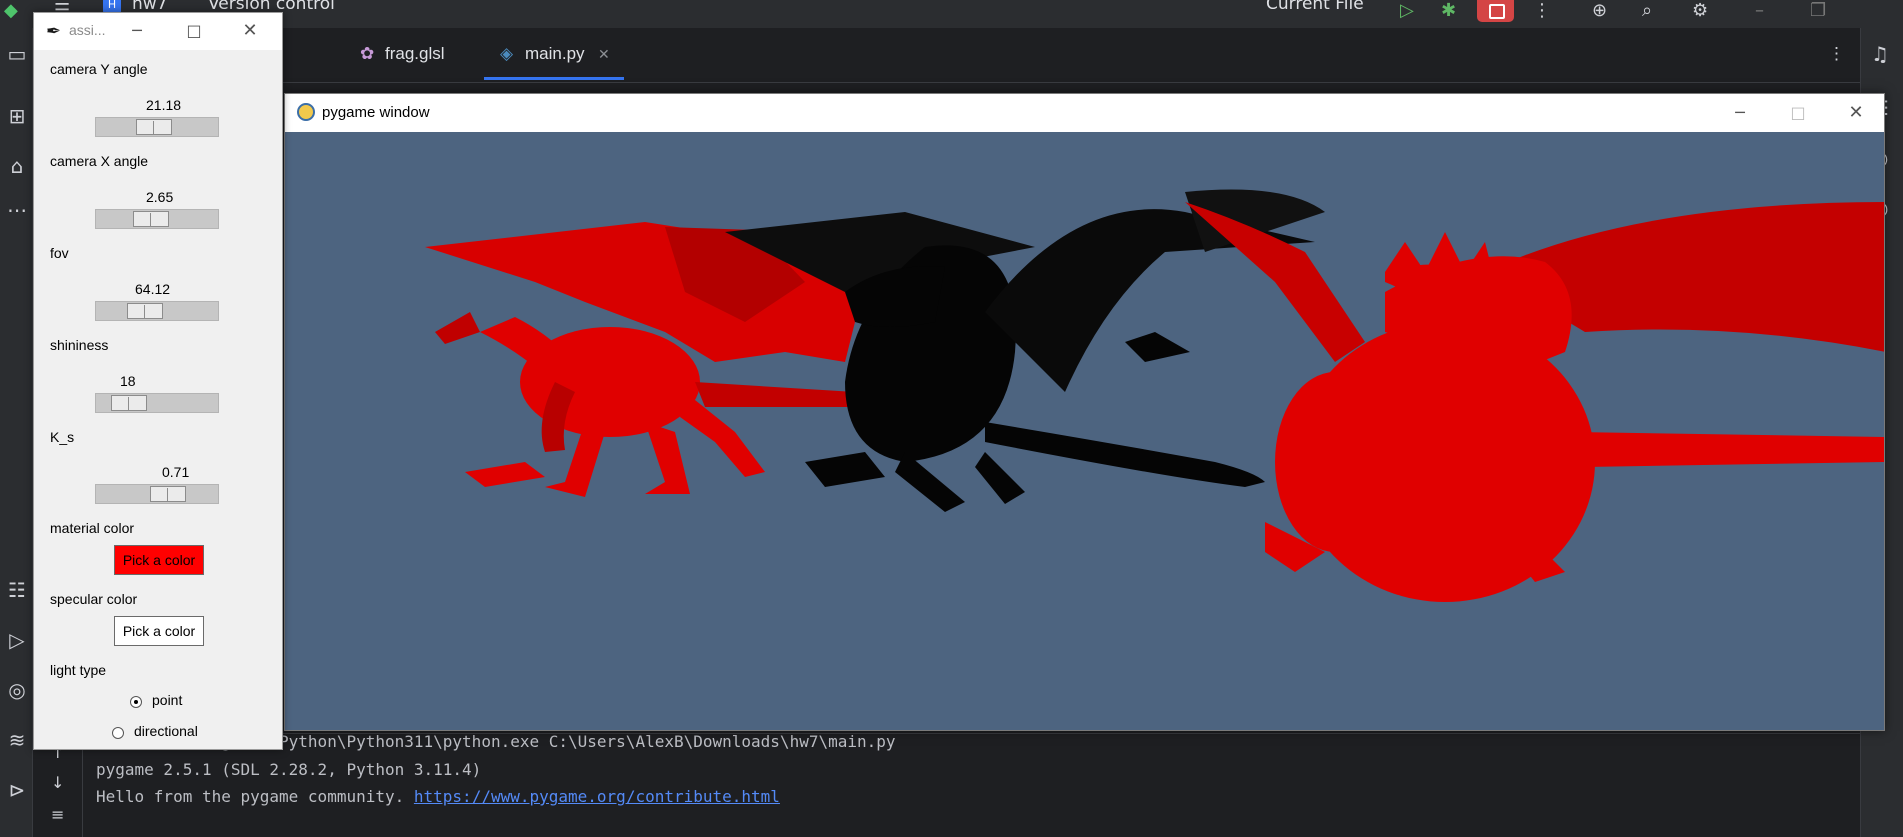  I want to click on soft-wrap-icon: ≡, so click(57, 814).